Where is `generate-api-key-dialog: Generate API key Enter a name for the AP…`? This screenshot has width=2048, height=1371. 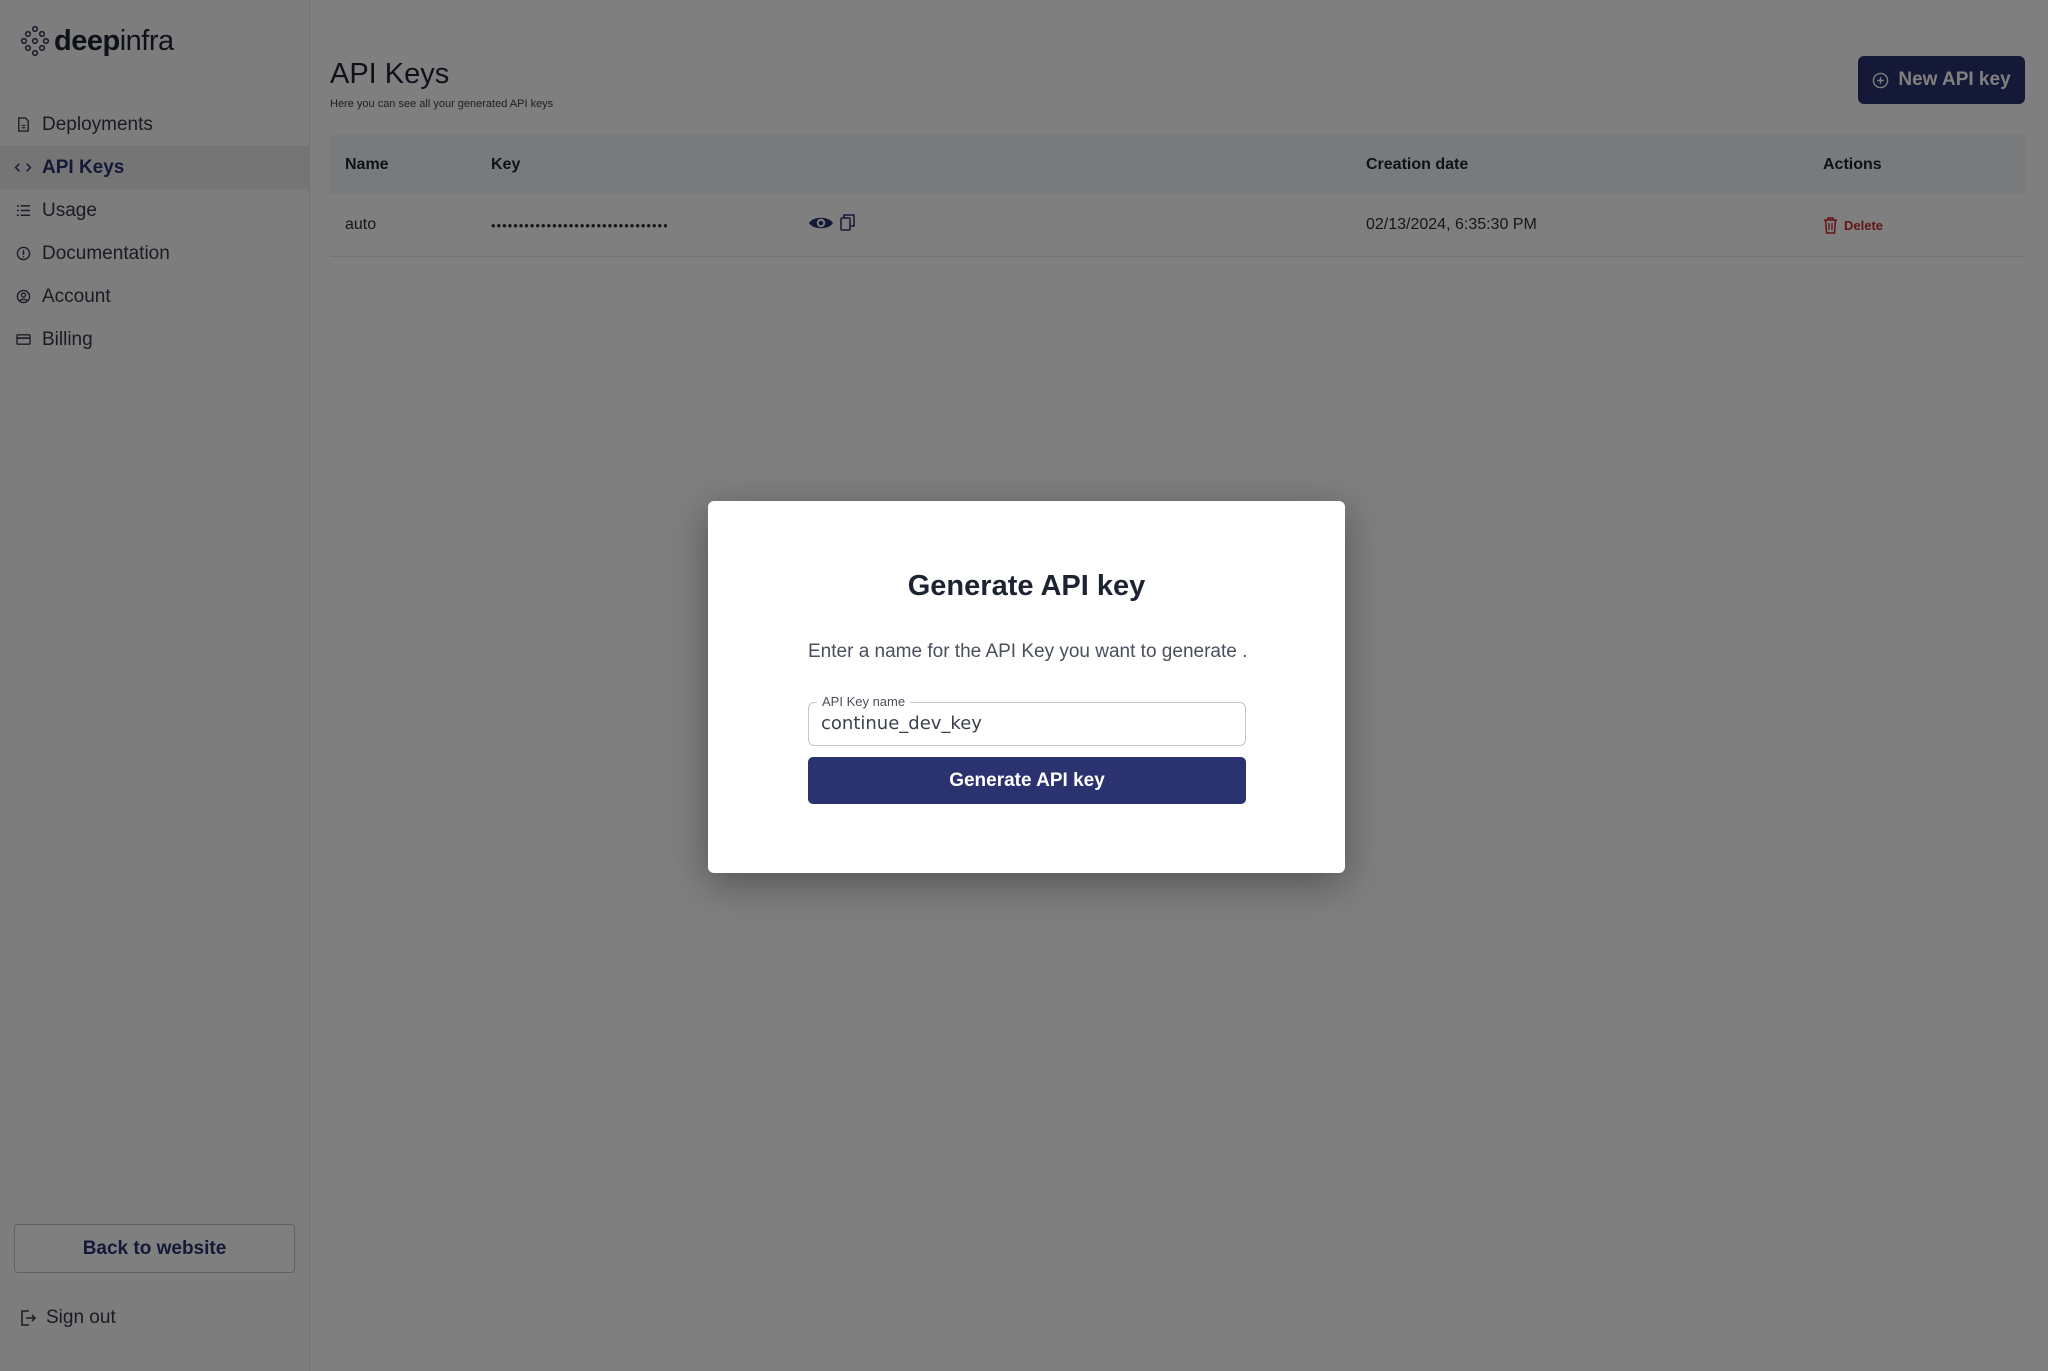
generate-api-key-dialog: Generate API key Enter a name for the AP… is located at coordinates (1026, 687).